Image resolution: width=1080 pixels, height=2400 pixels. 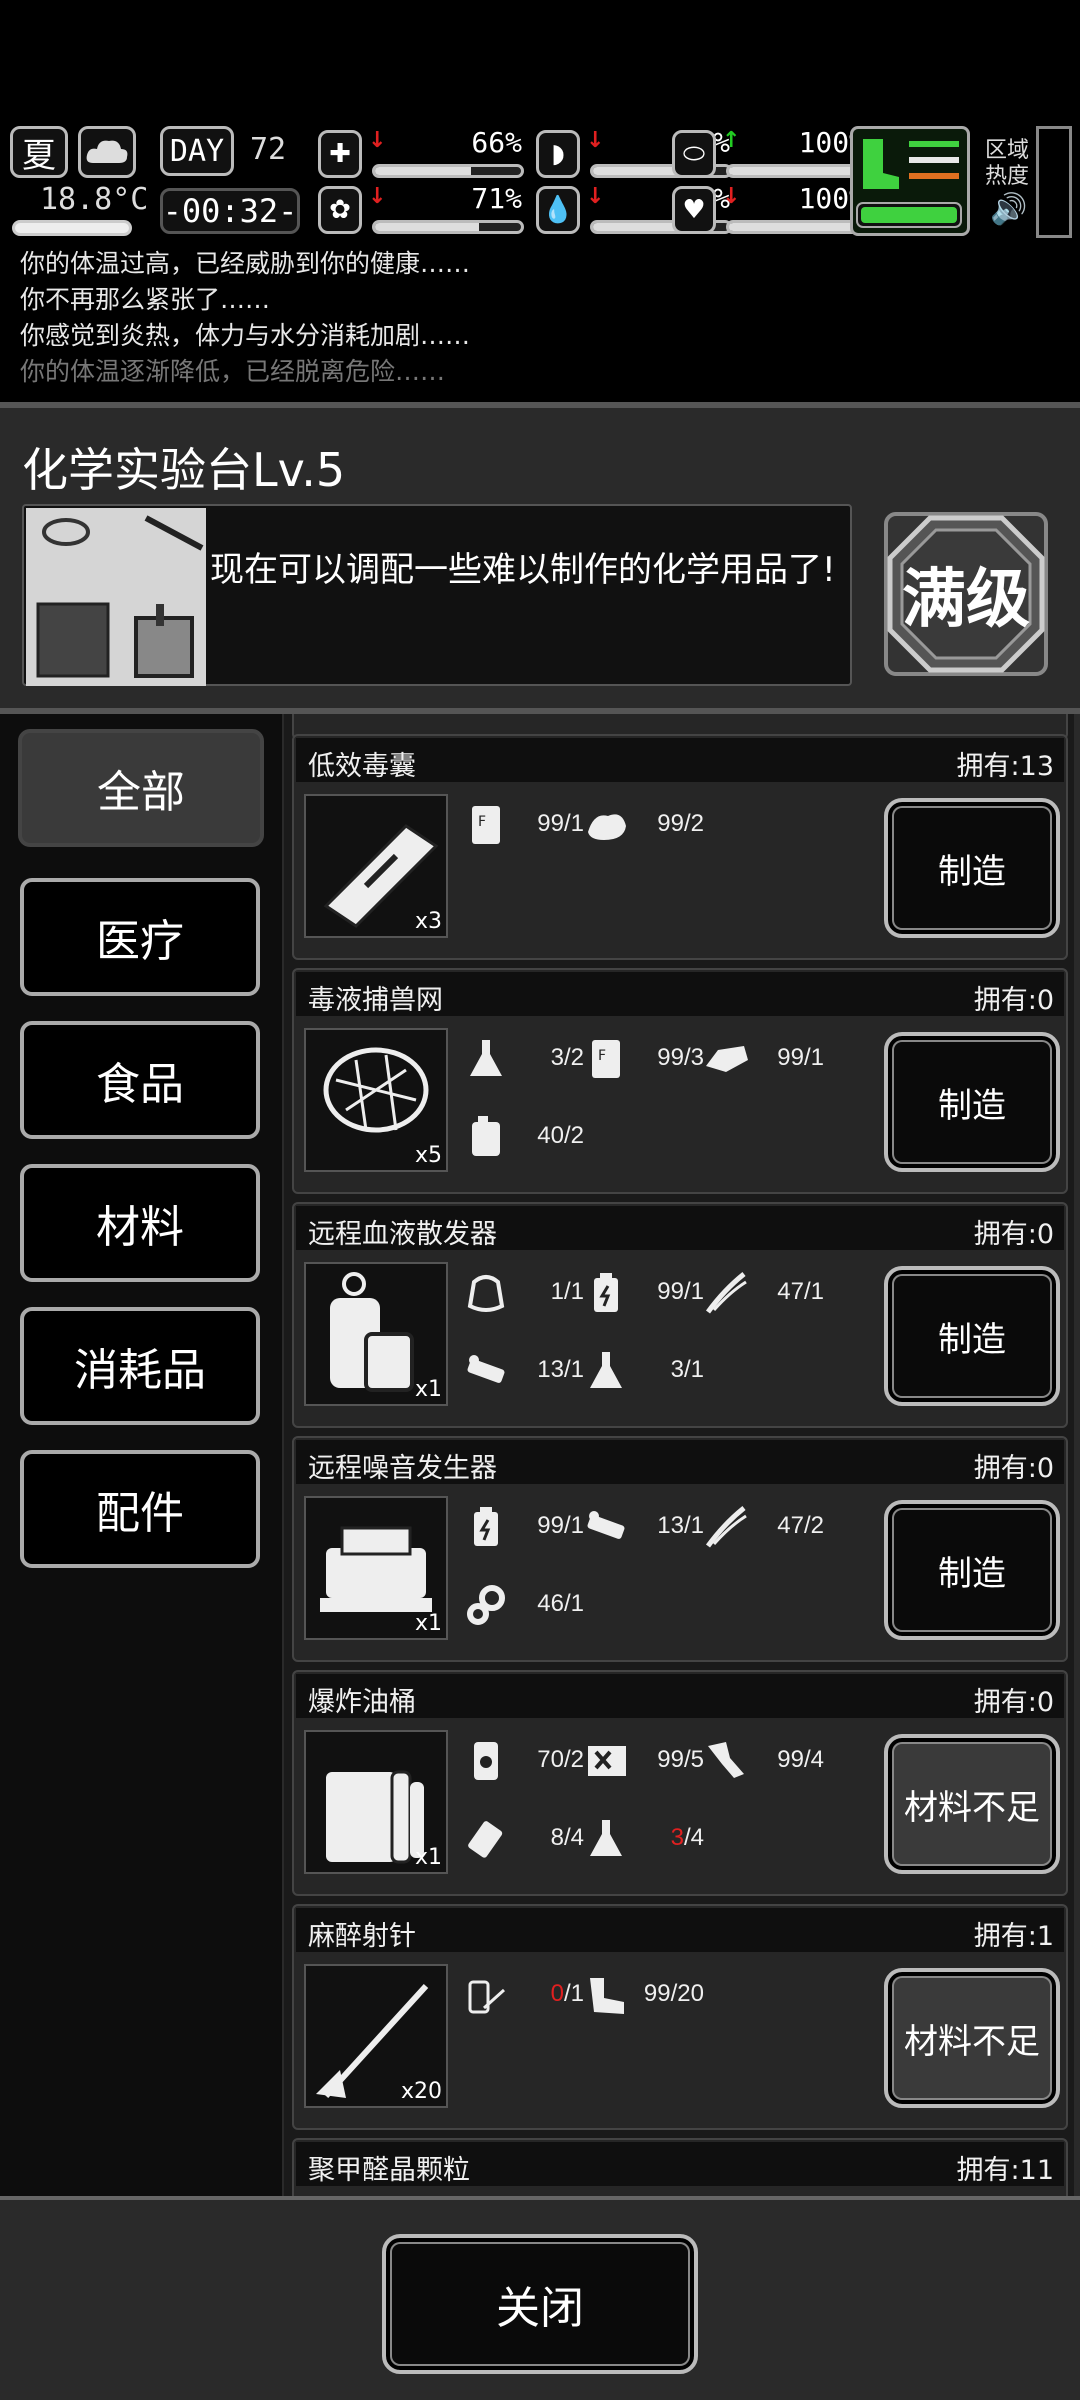 I want to click on material-count: 99/5, so click(x=680, y=1759).